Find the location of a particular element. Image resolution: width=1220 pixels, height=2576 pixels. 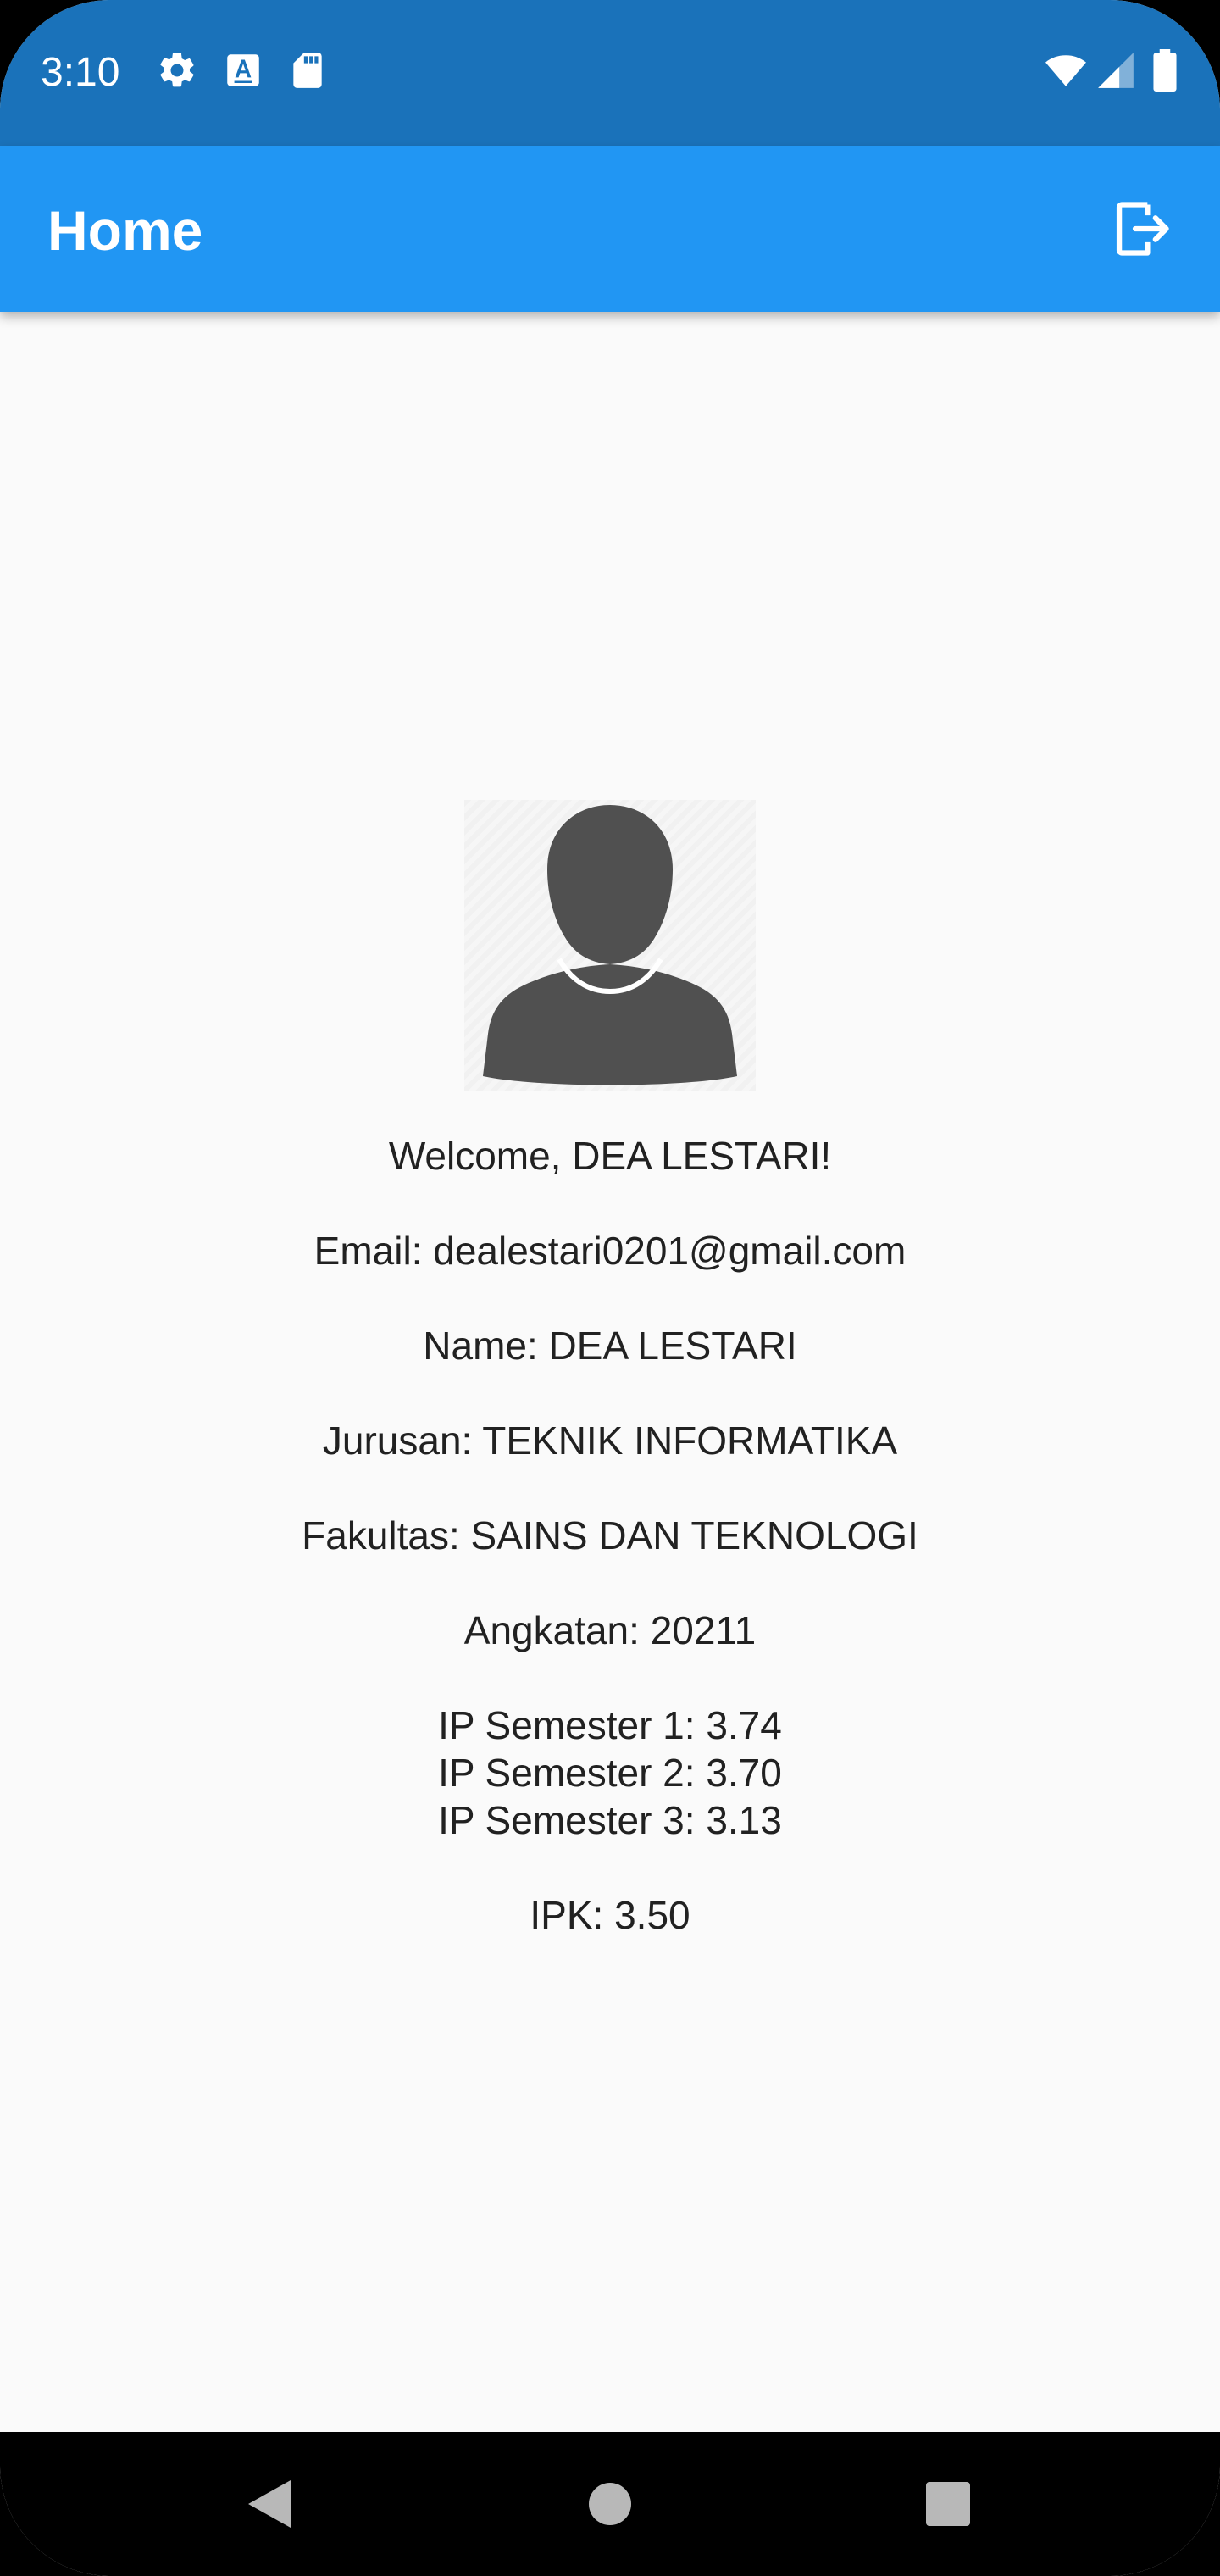

name-text: Name: DEA LESTARI is located at coordinates (610, 1346).